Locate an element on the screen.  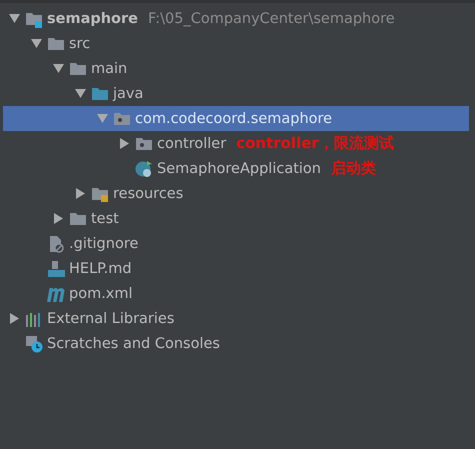
tree-item: Scratches and Consoles is located at coordinates (236, 343).